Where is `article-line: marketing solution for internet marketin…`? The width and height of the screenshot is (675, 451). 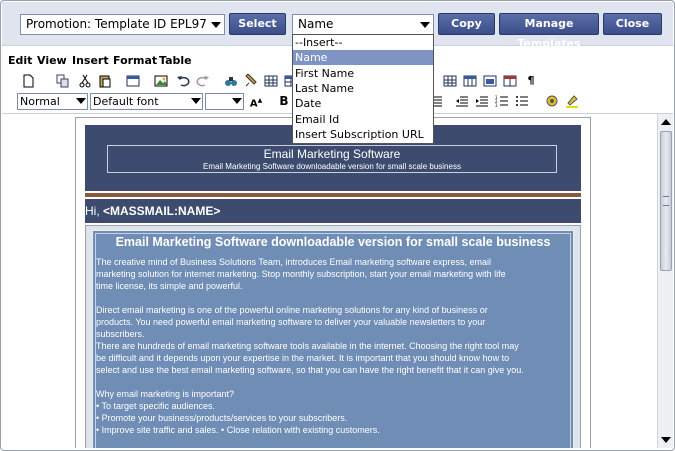
article-line: marketing solution for internet marketin… is located at coordinates (301, 274).